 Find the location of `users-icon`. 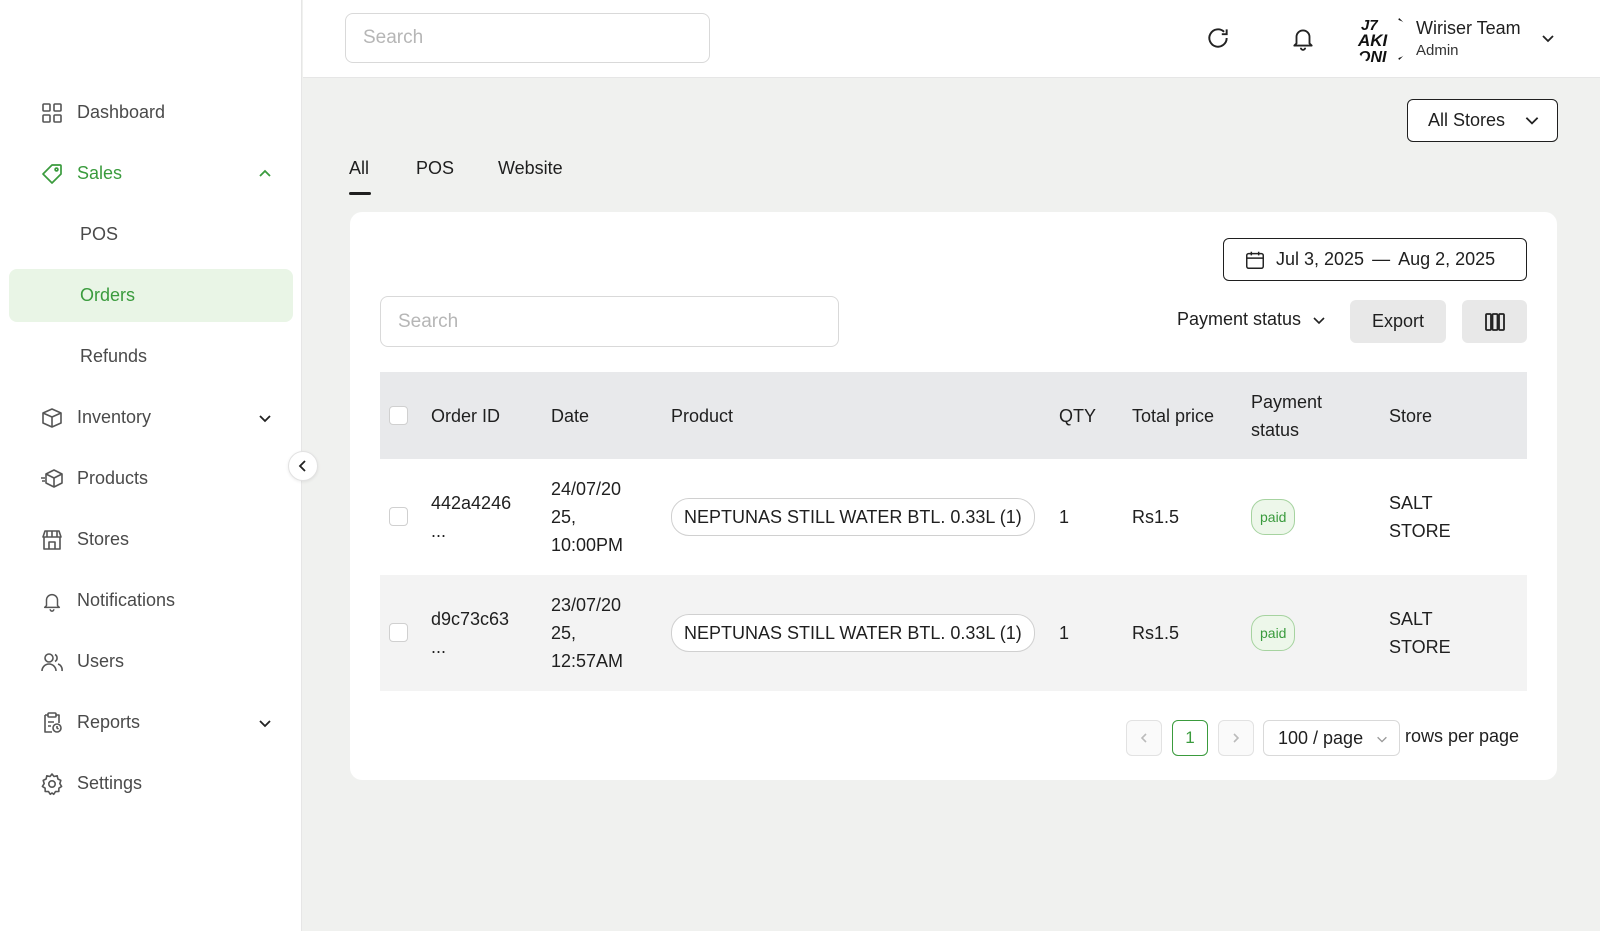

users-icon is located at coordinates (52, 662).